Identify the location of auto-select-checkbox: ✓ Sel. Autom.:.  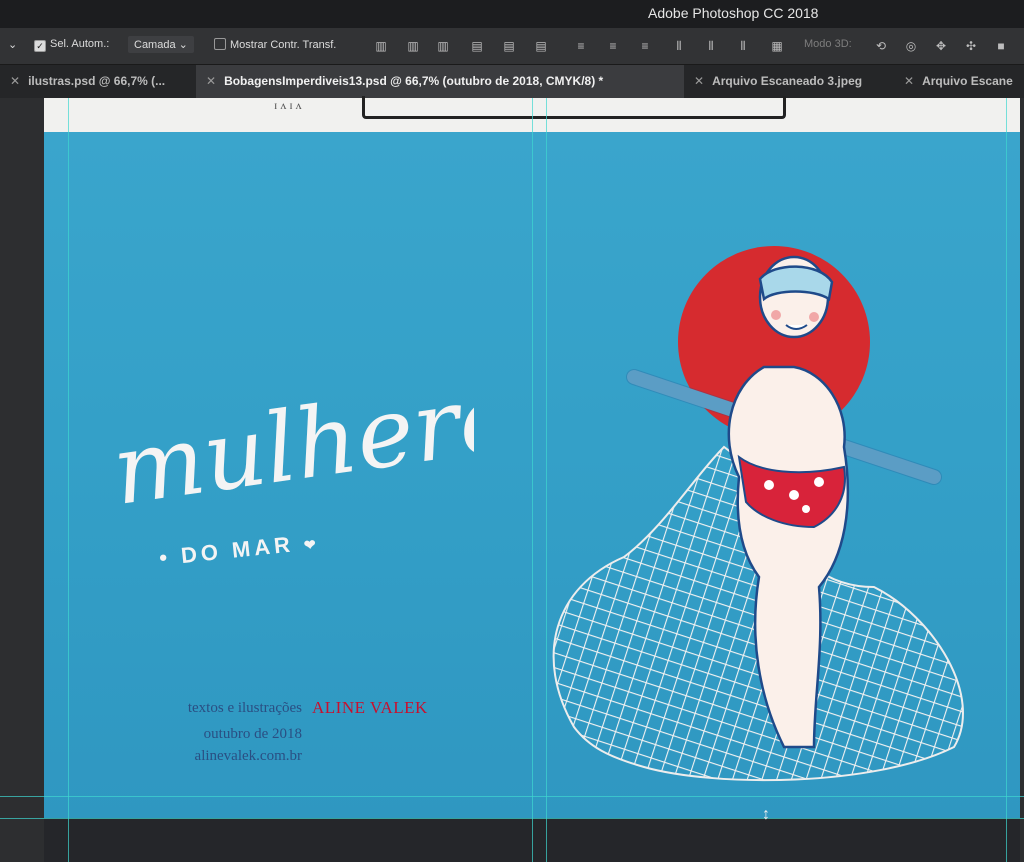
(71, 45).